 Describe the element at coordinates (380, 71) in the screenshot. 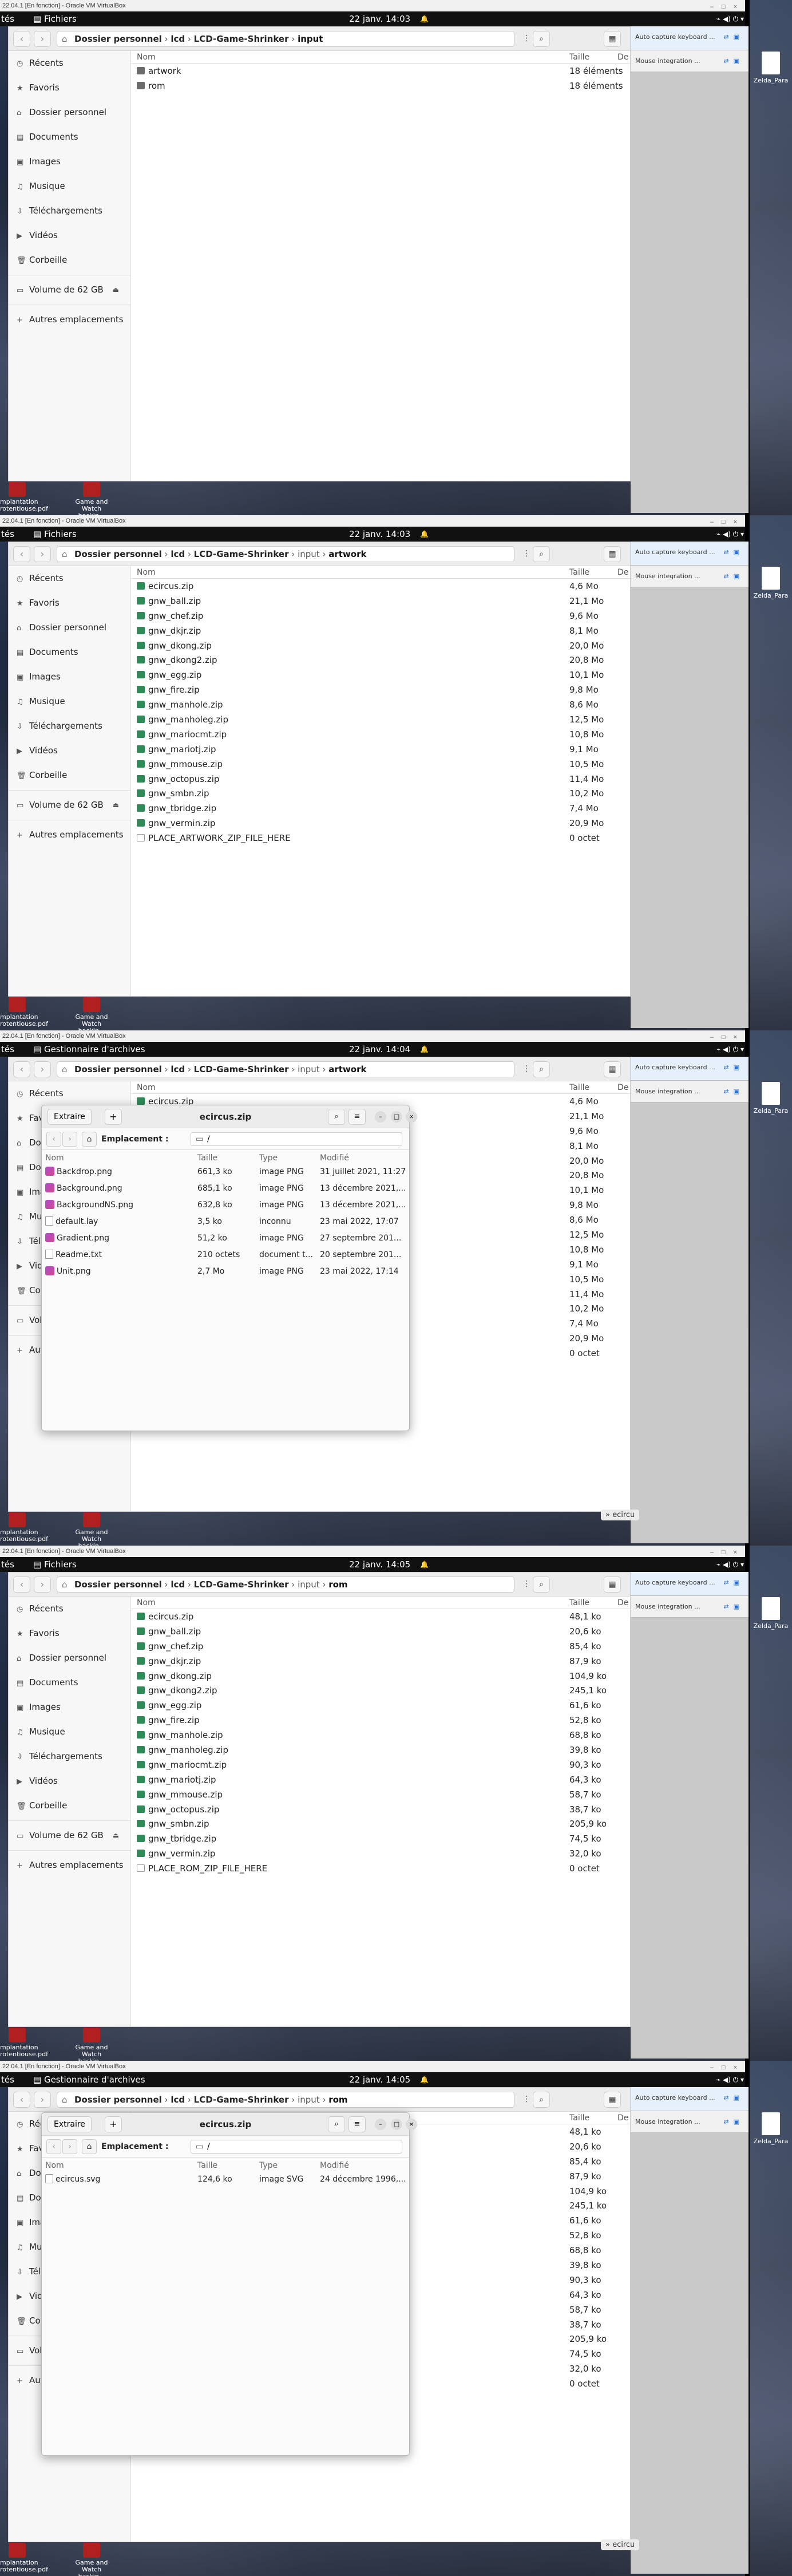

I see `list-item: artwork 18 éléments` at that location.